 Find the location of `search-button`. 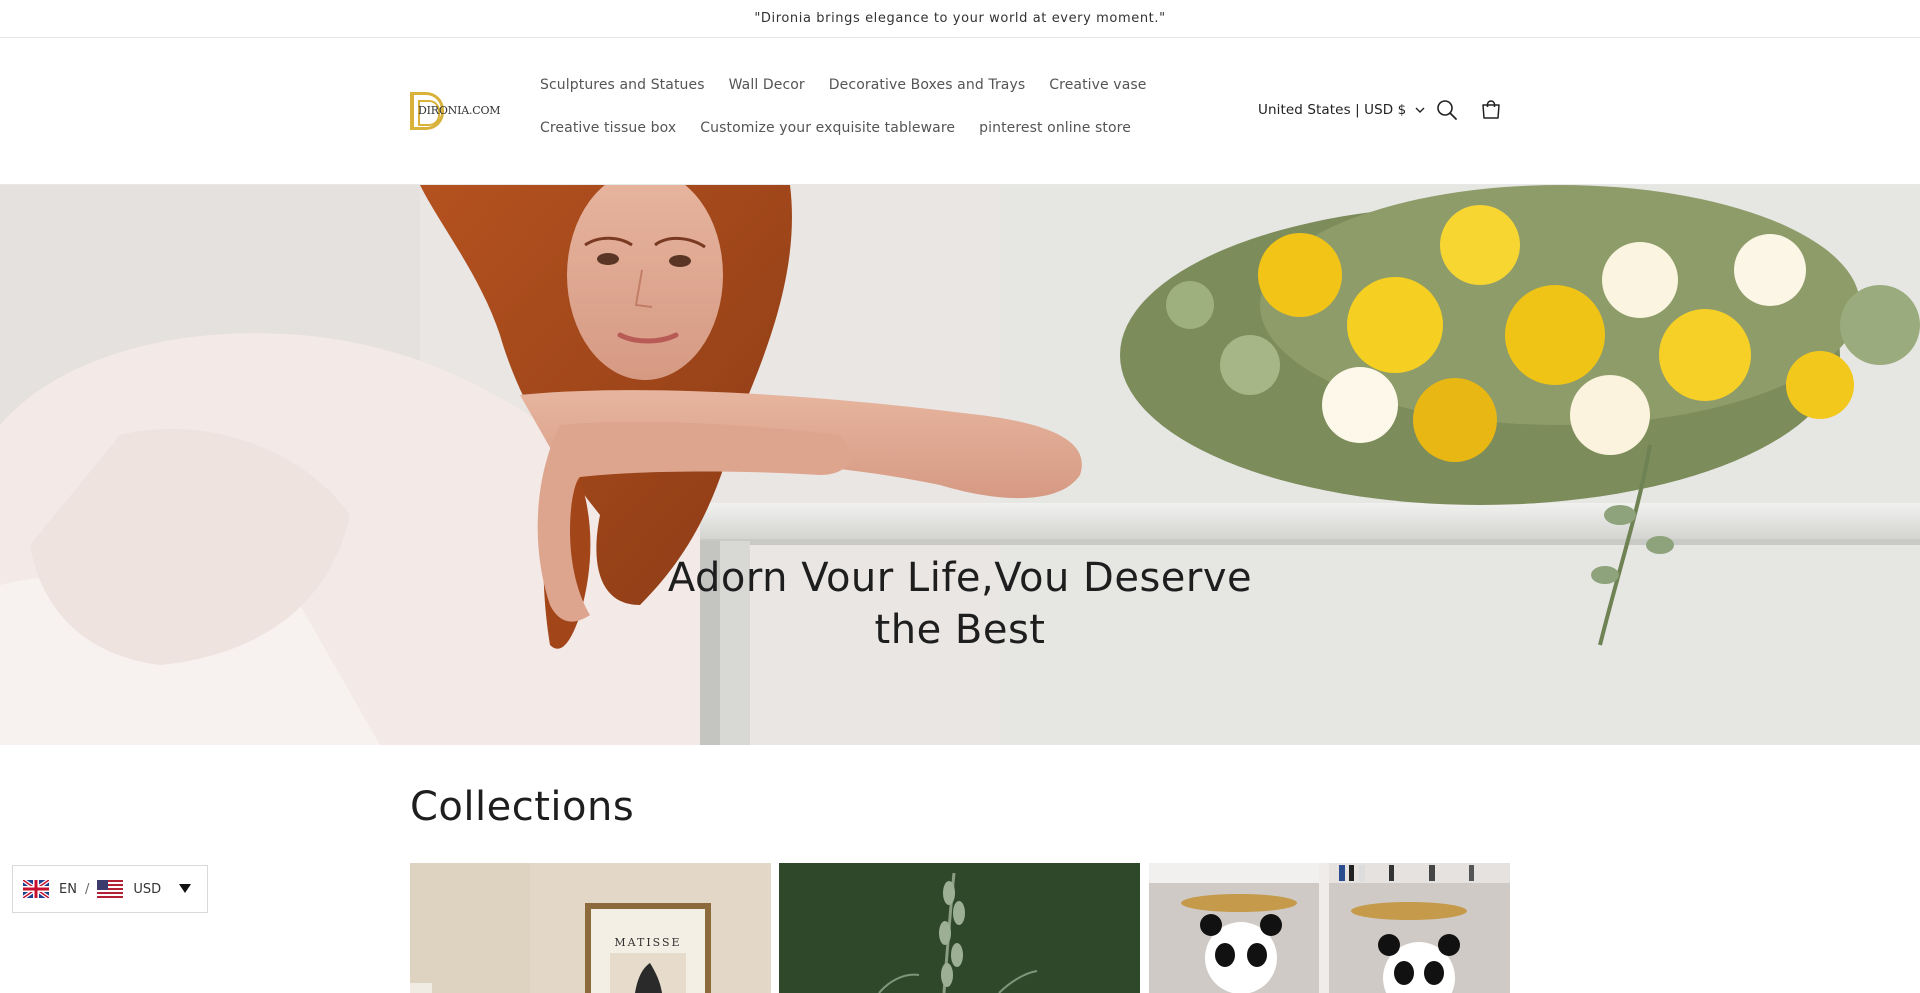

search-button is located at coordinates (1447, 110).